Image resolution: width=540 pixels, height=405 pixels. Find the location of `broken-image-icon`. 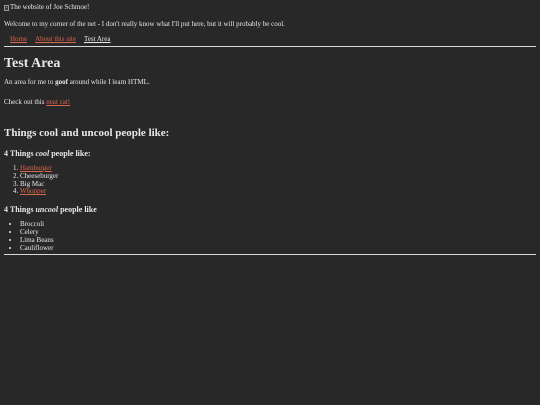

broken-image-icon is located at coordinates (6, 7).